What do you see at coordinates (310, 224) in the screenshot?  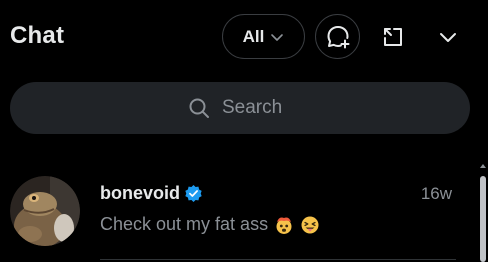 I see `tongue-out-emoji-icon` at bounding box center [310, 224].